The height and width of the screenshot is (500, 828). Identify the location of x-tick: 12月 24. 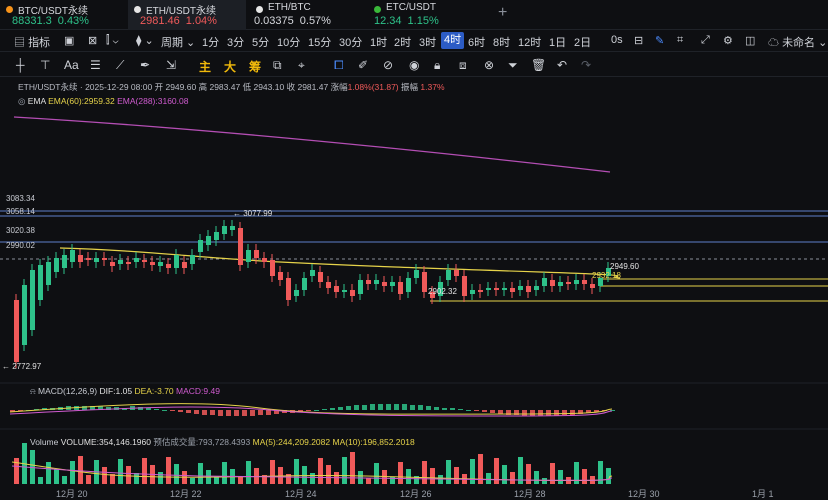
(301, 494).